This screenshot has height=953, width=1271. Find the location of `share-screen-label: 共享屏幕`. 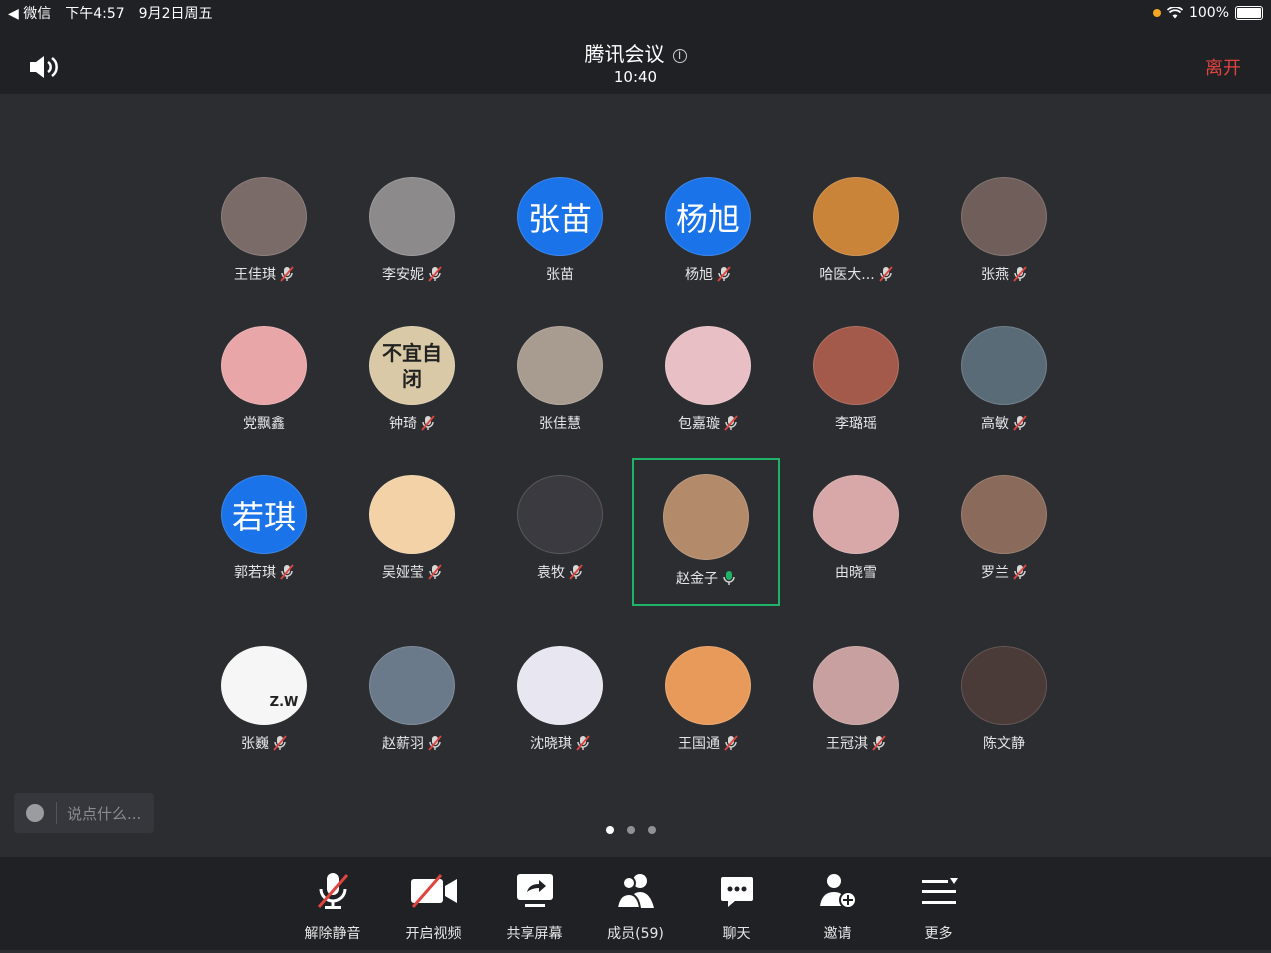

share-screen-label: 共享屏幕 is located at coordinates (534, 934).